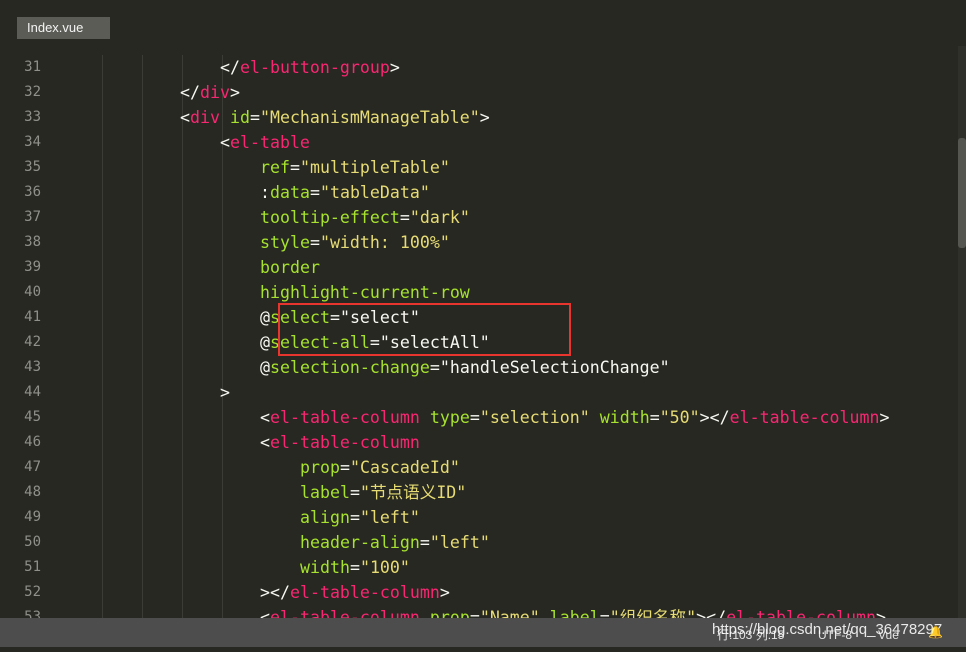  I want to click on code-token: :, so click(265, 192).